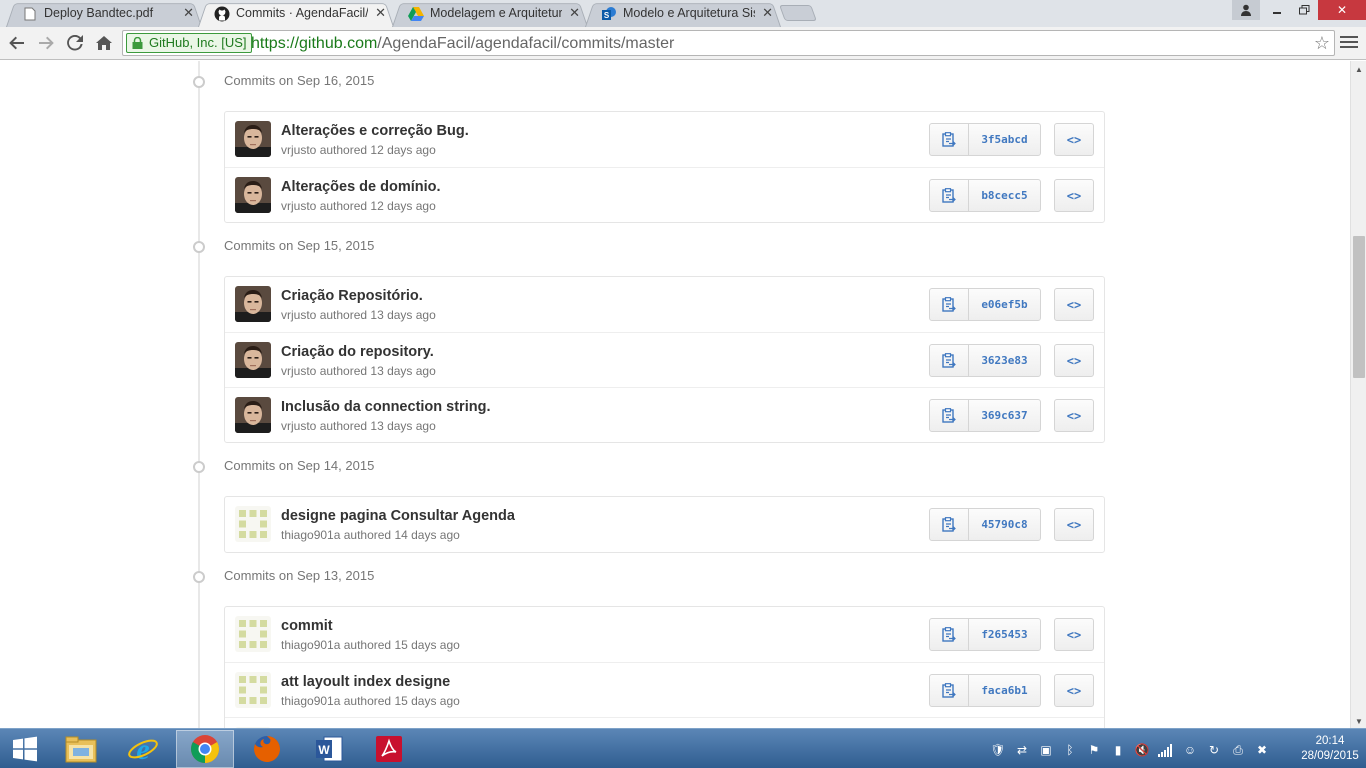 The image size is (1366, 768). What do you see at coordinates (307, 626) in the screenshot?
I see `commit-message-link: commit` at bounding box center [307, 626].